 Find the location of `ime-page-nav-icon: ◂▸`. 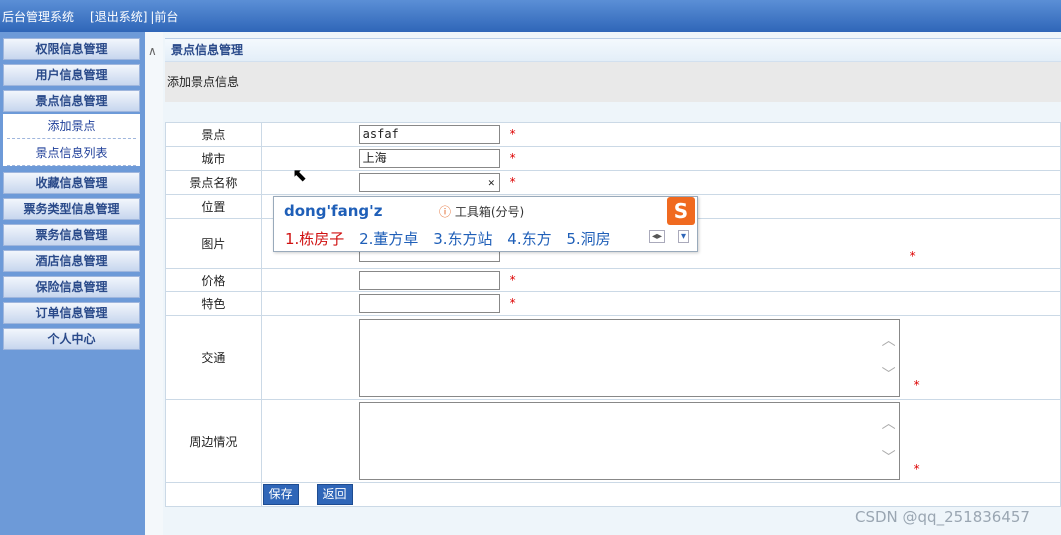

ime-page-nav-icon: ◂▸ is located at coordinates (656, 236).